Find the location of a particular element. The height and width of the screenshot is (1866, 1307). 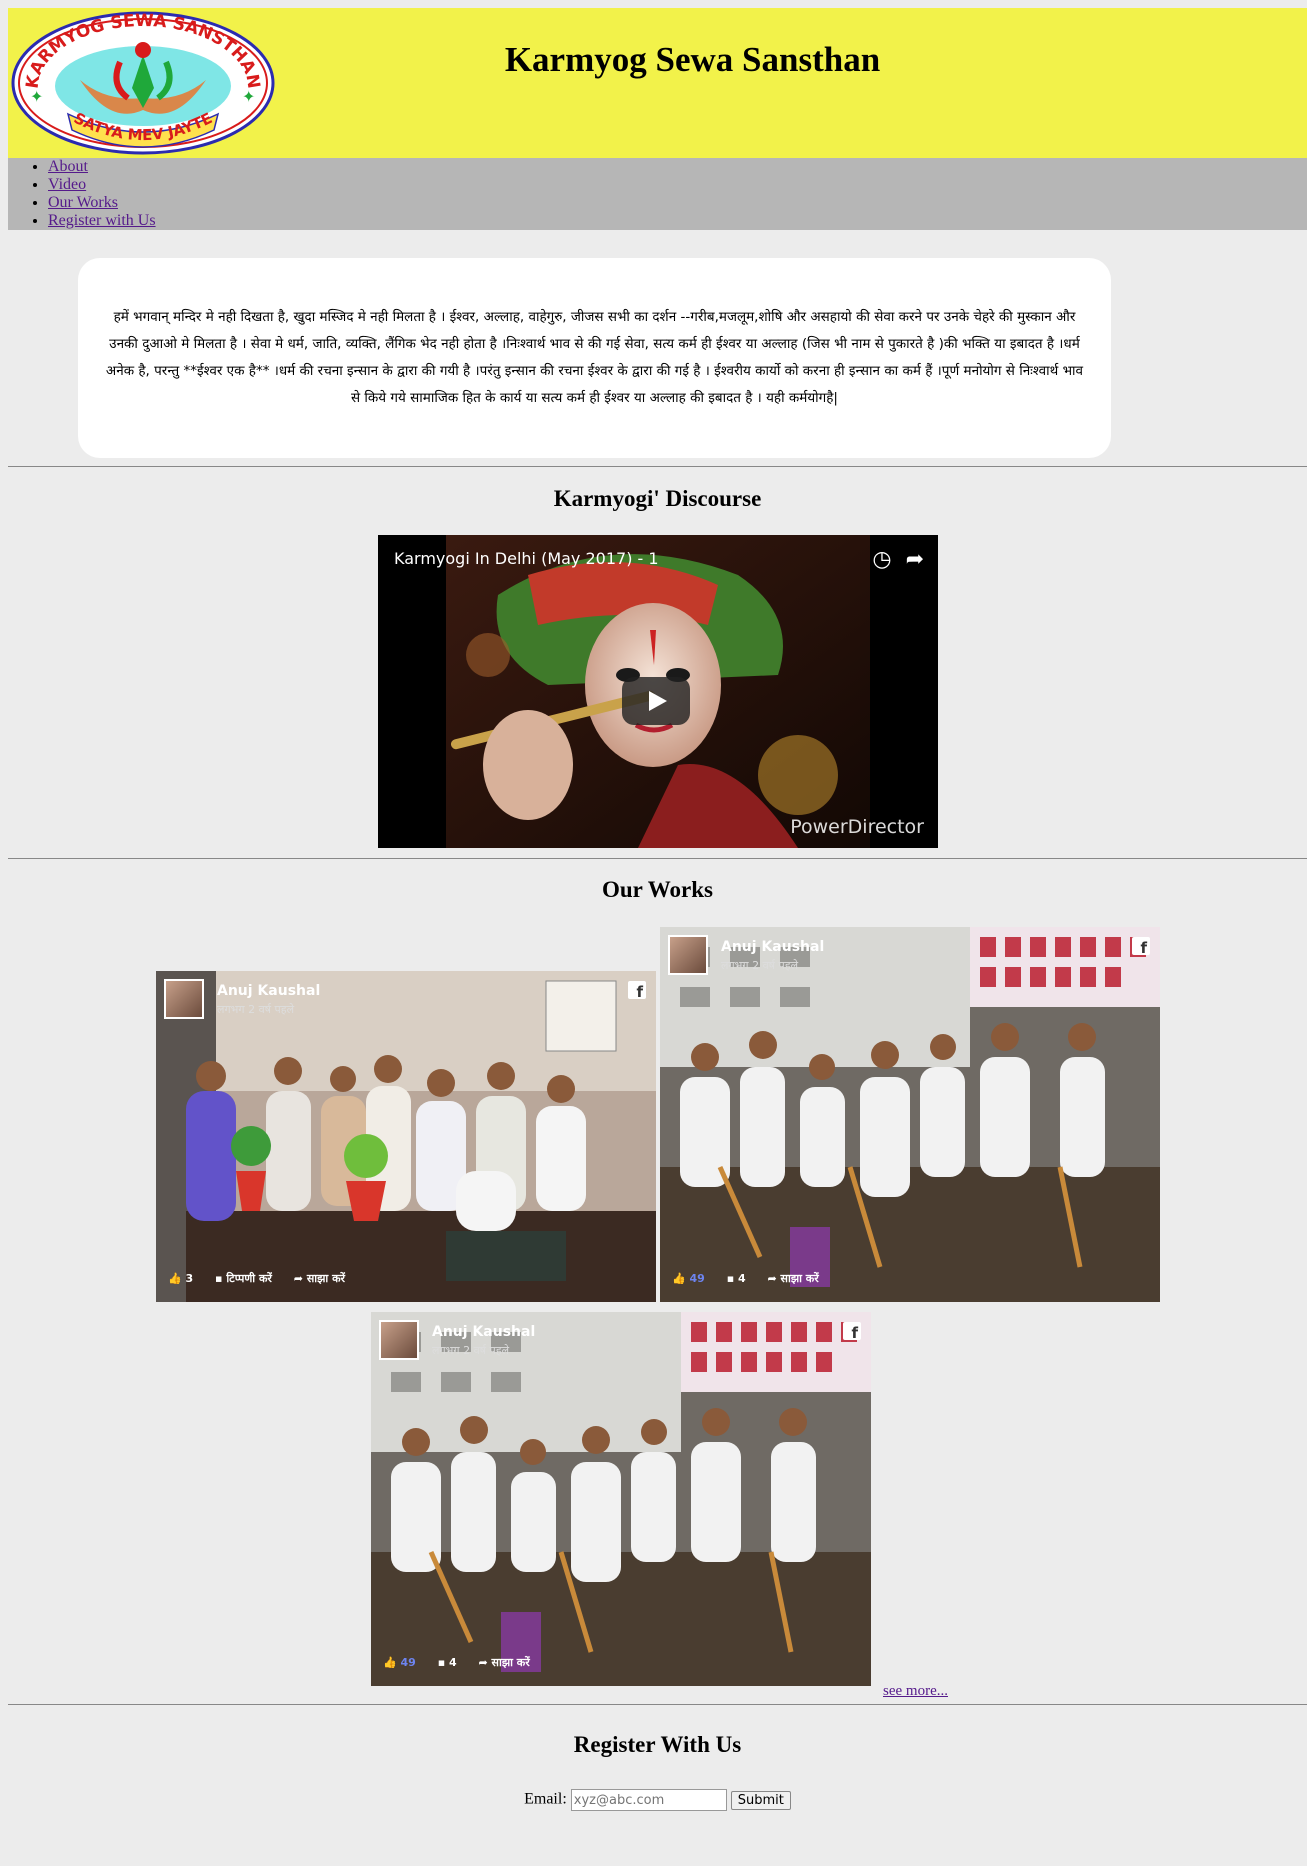

site-title: Karmyog Sewa Sansthan is located at coordinates (692, 59).